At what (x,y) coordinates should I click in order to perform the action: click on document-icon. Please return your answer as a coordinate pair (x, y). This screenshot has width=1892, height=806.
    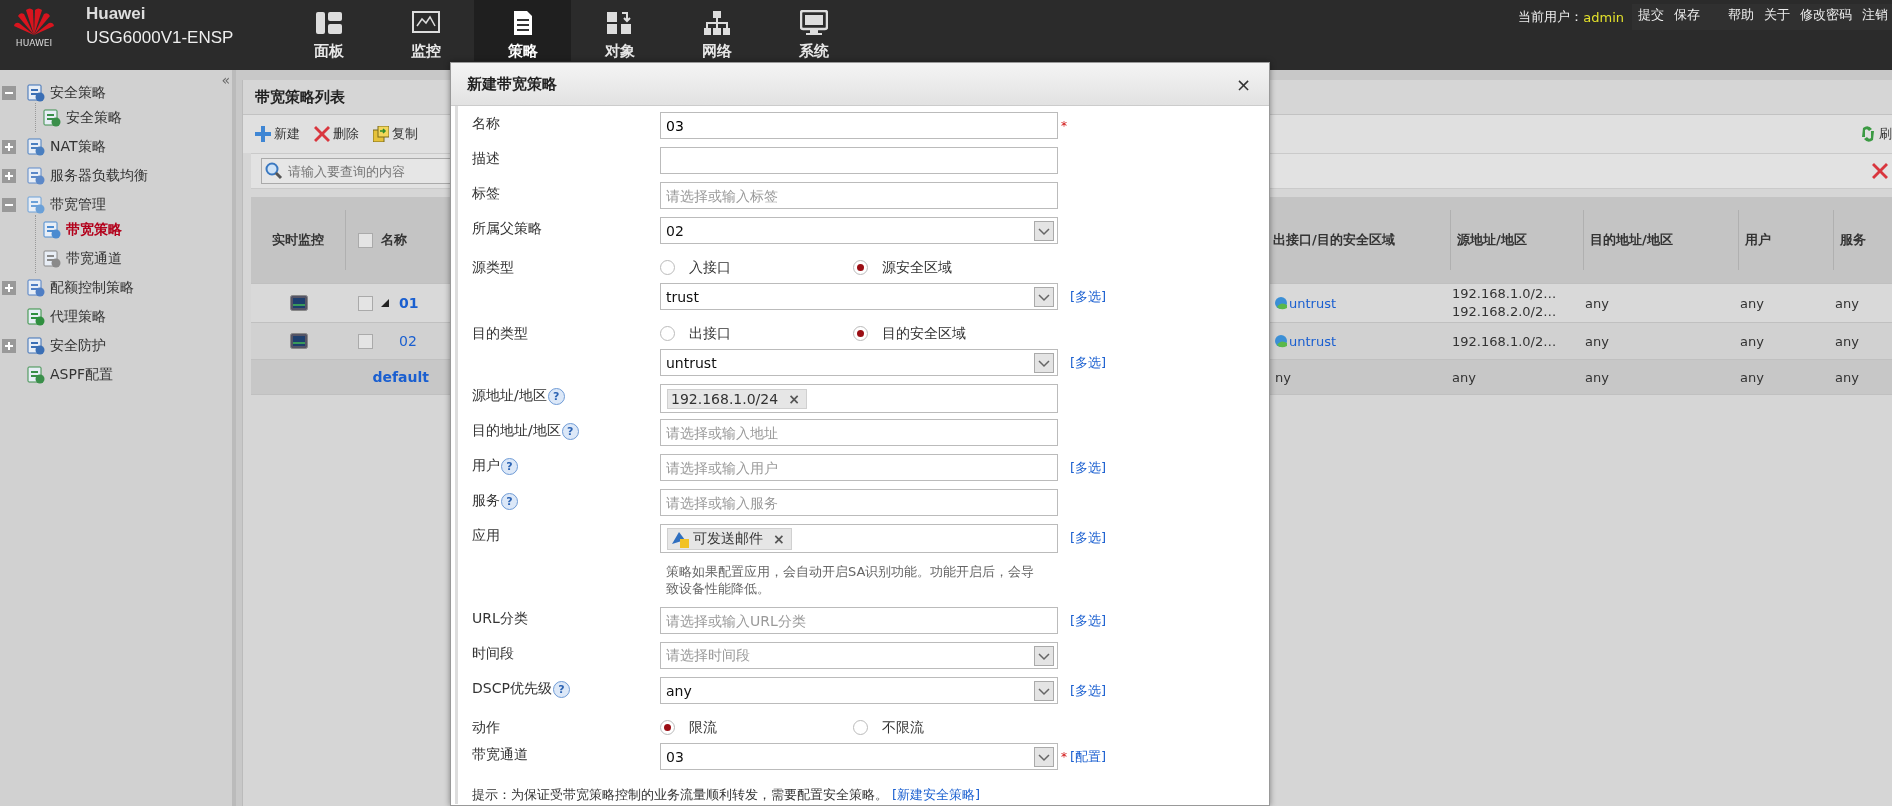
    Looking at the image, I should click on (36, 374).